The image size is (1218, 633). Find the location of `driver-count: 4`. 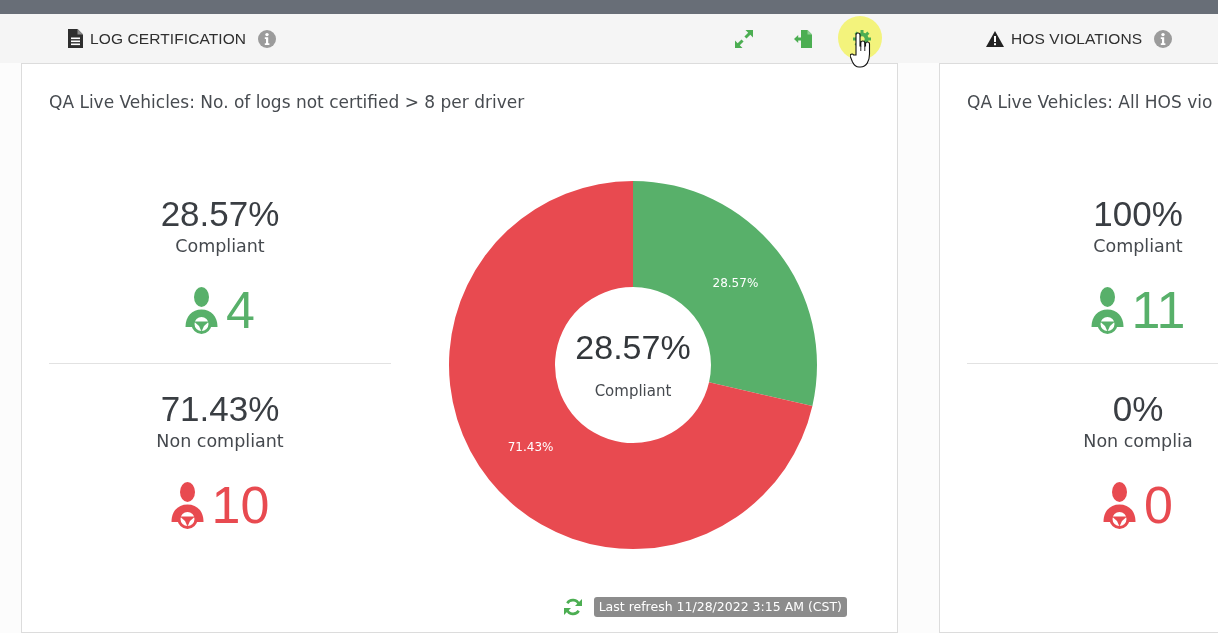

driver-count: 4 is located at coordinates (240, 310).